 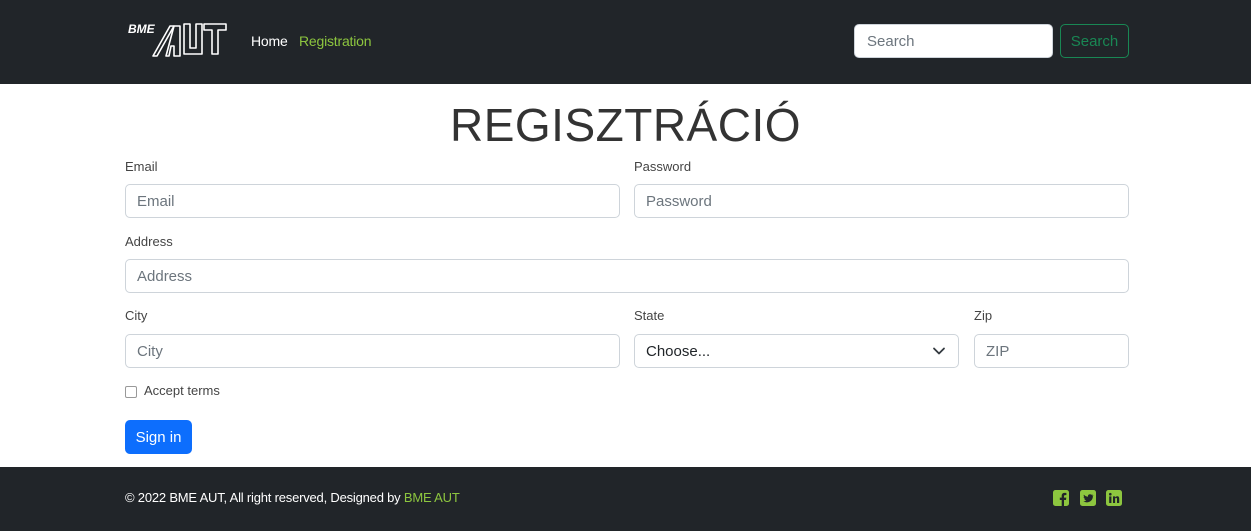 What do you see at coordinates (149, 241) in the screenshot?
I see `address-label: Address` at bounding box center [149, 241].